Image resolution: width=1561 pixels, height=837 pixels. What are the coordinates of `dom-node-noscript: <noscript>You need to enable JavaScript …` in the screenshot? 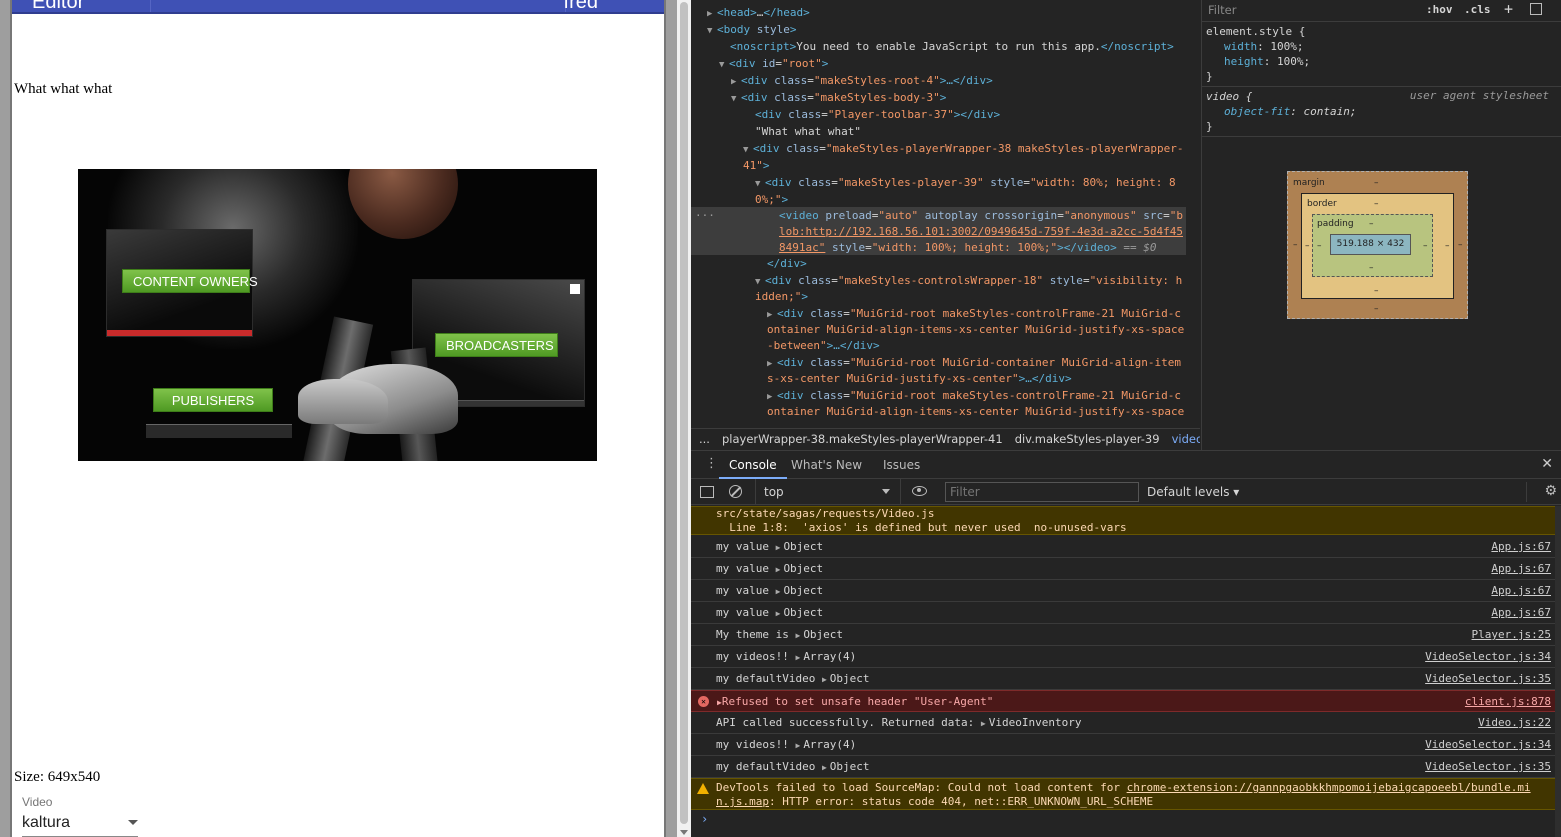 It's located at (952, 46).